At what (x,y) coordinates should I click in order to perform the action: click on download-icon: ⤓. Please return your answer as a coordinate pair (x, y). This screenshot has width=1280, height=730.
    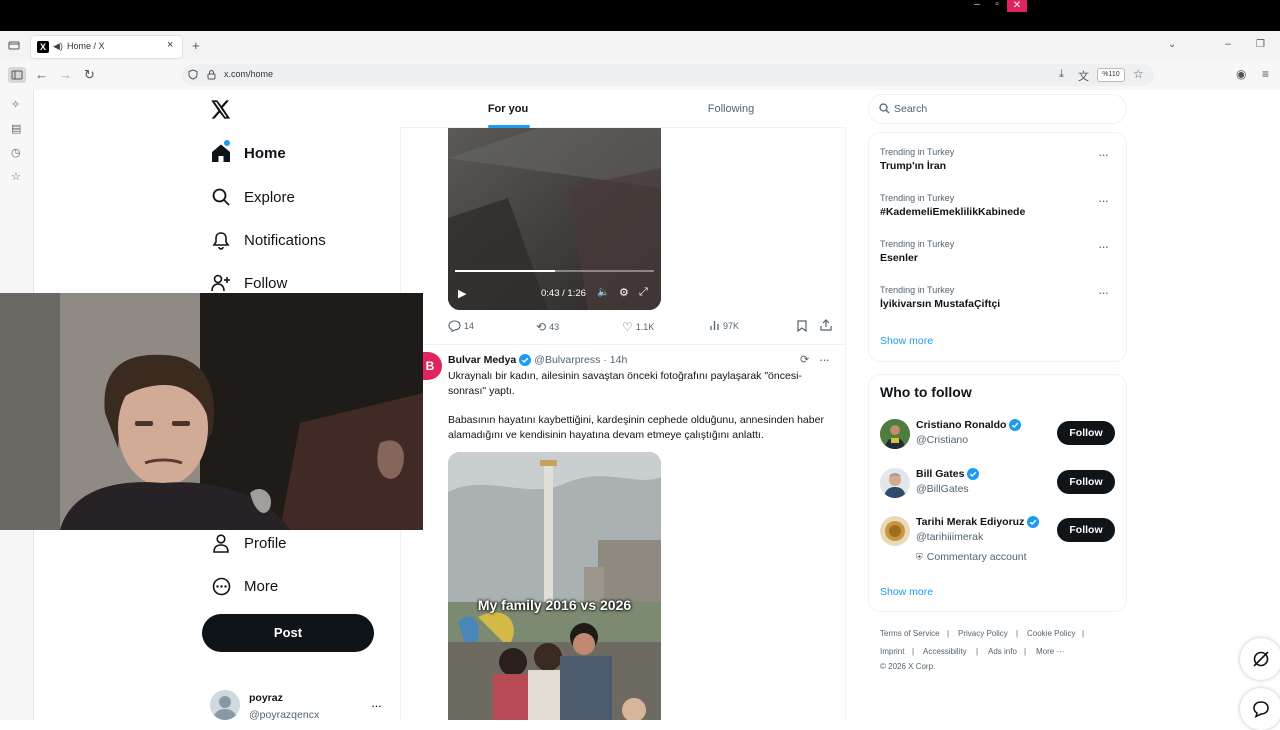
    Looking at the image, I should click on (1061, 74).